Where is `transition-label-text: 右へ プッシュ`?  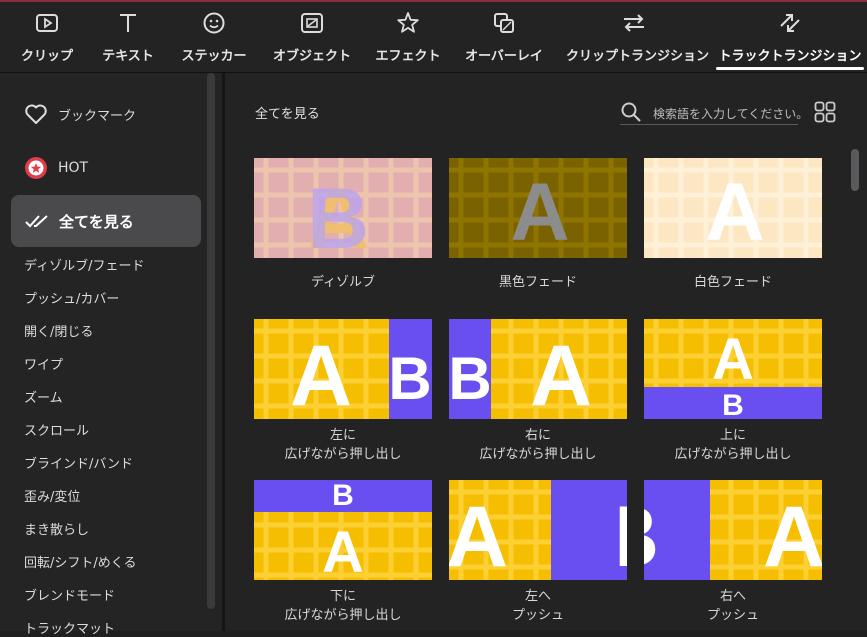 transition-label-text: 右へ プッシュ is located at coordinates (732, 606).